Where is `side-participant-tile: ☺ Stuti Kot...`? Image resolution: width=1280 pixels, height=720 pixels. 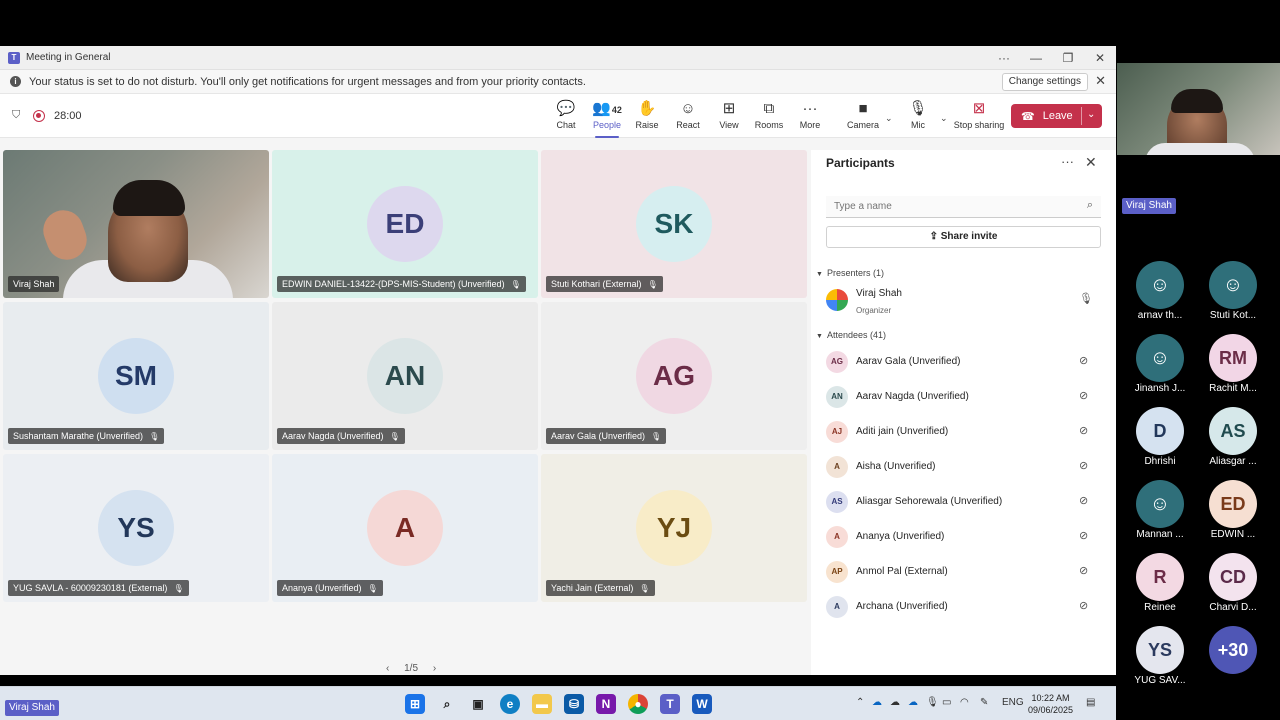
side-participant-tile: ☺ Stuti Kot... is located at coordinates (1233, 291).